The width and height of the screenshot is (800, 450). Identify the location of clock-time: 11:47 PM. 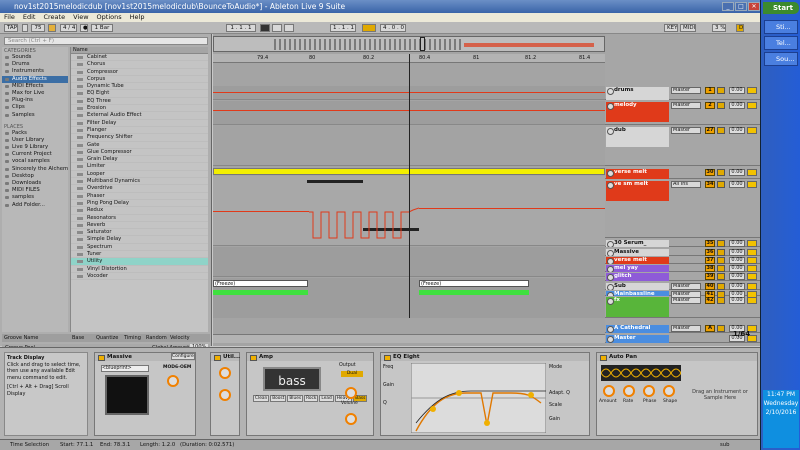
(781, 394).